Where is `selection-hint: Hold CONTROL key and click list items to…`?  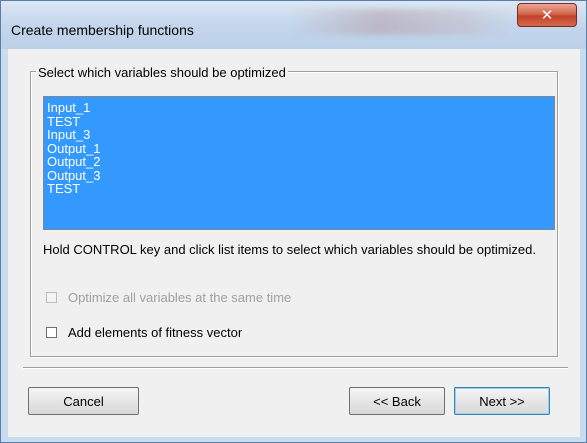
selection-hint: Hold CONTROL key and click list items to… is located at coordinates (289, 249).